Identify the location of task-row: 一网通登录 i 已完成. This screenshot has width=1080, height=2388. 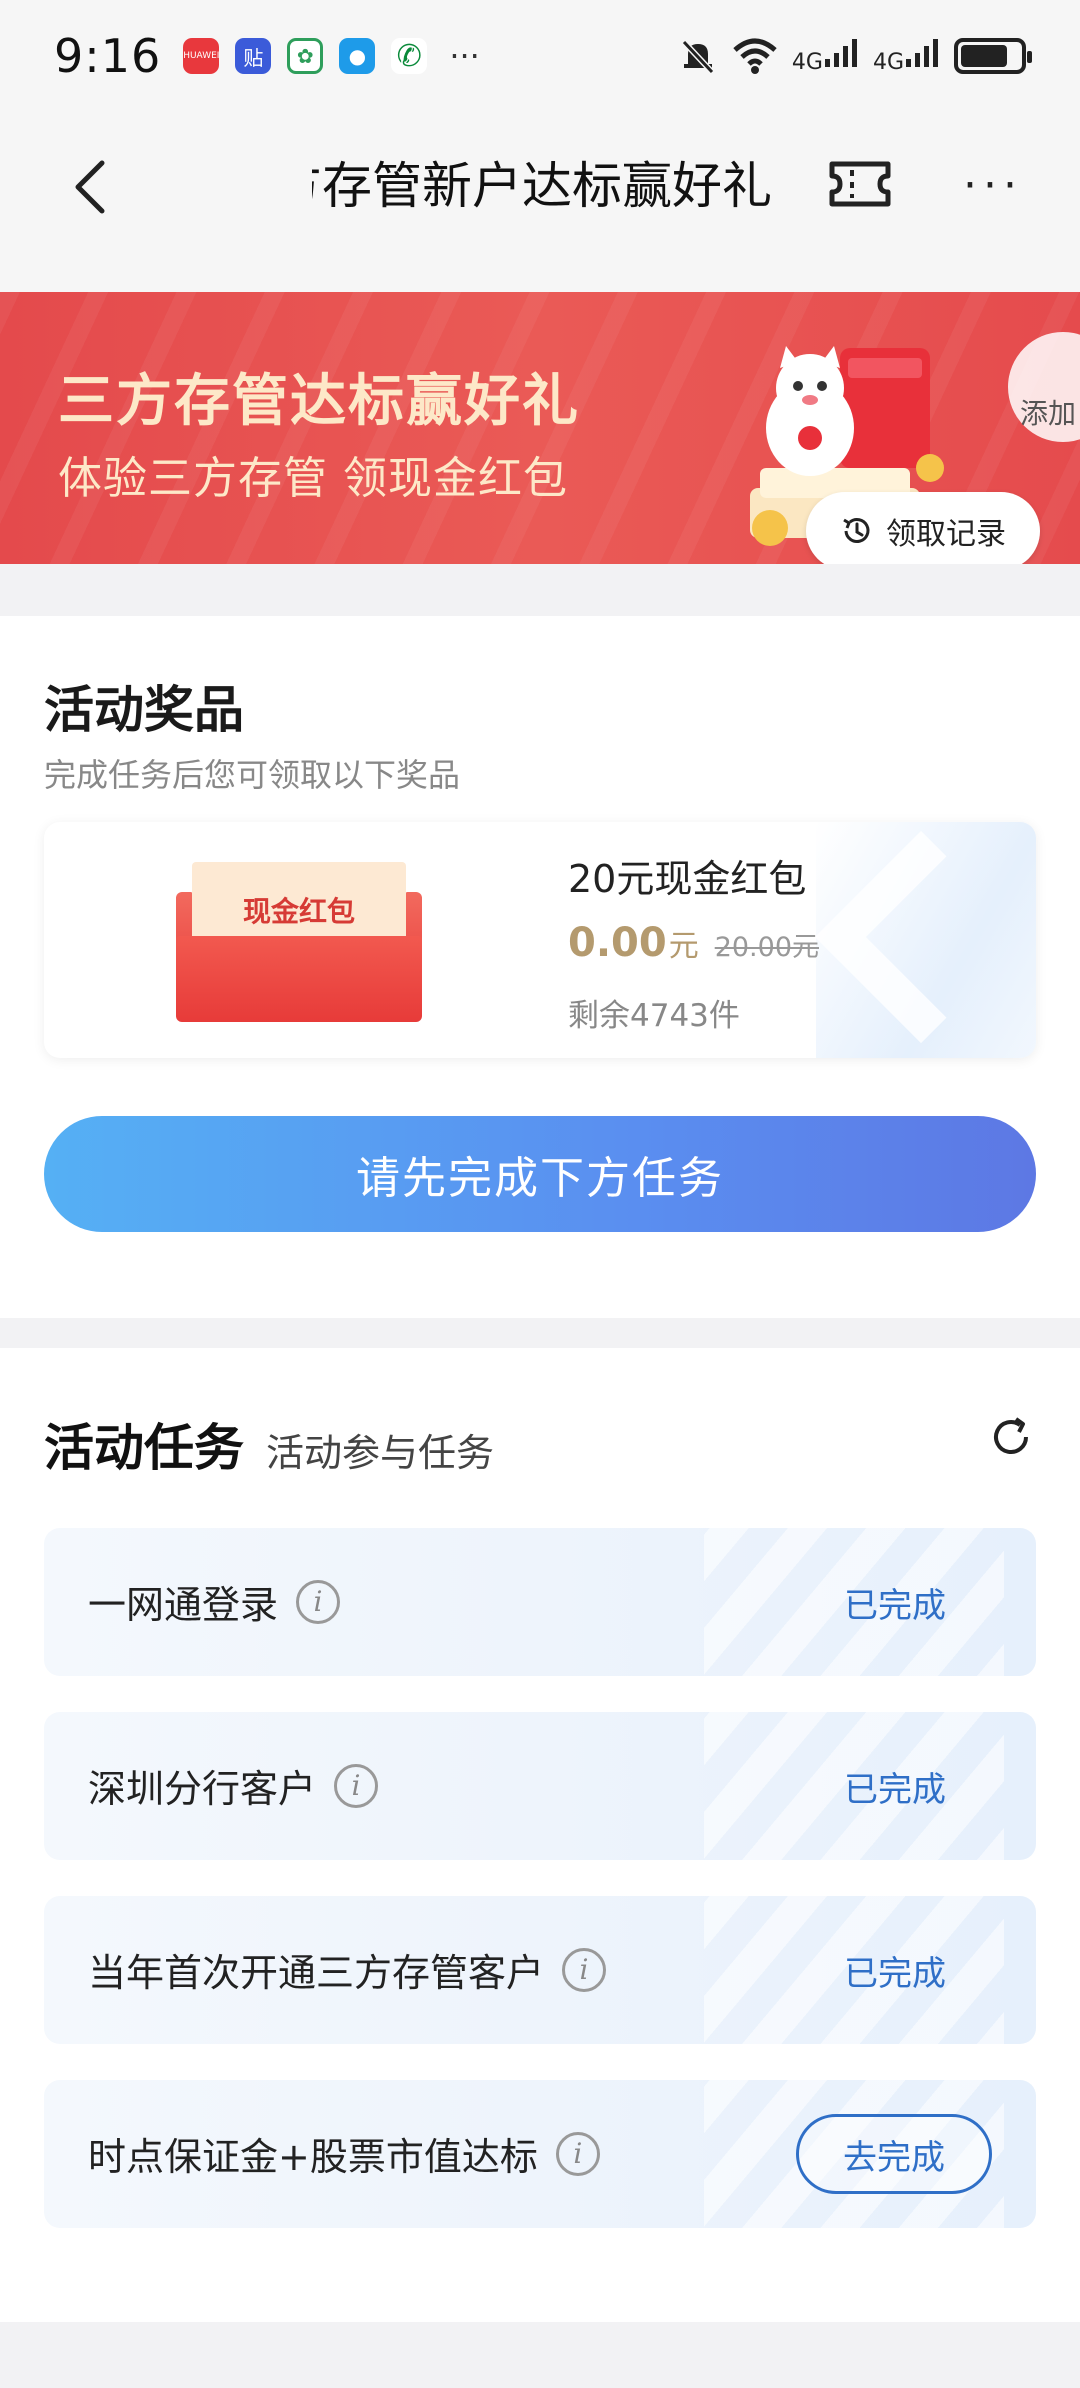
(540, 1602).